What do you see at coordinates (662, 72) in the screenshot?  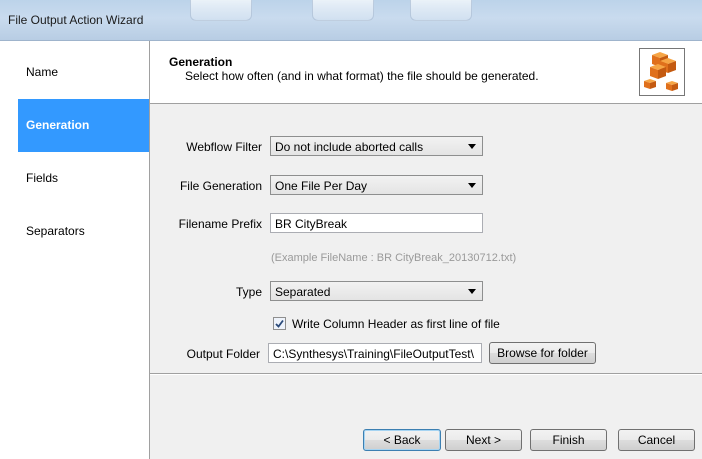 I see `cubes-icon` at bounding box center [662, 72].